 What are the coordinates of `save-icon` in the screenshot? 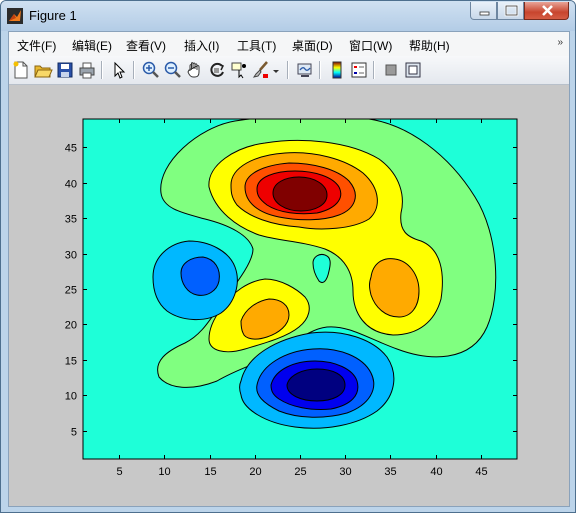 It's located at (65, 70).